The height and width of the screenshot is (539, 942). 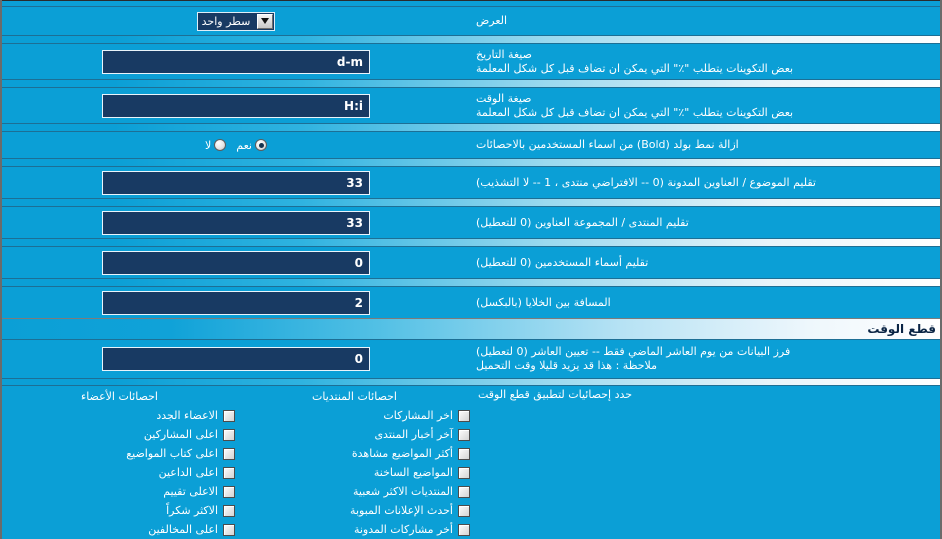 I want to click on checkbox-row-most-viewed-threads: أكثر المواضيع مشاهدة, so click(x=354, y=453).